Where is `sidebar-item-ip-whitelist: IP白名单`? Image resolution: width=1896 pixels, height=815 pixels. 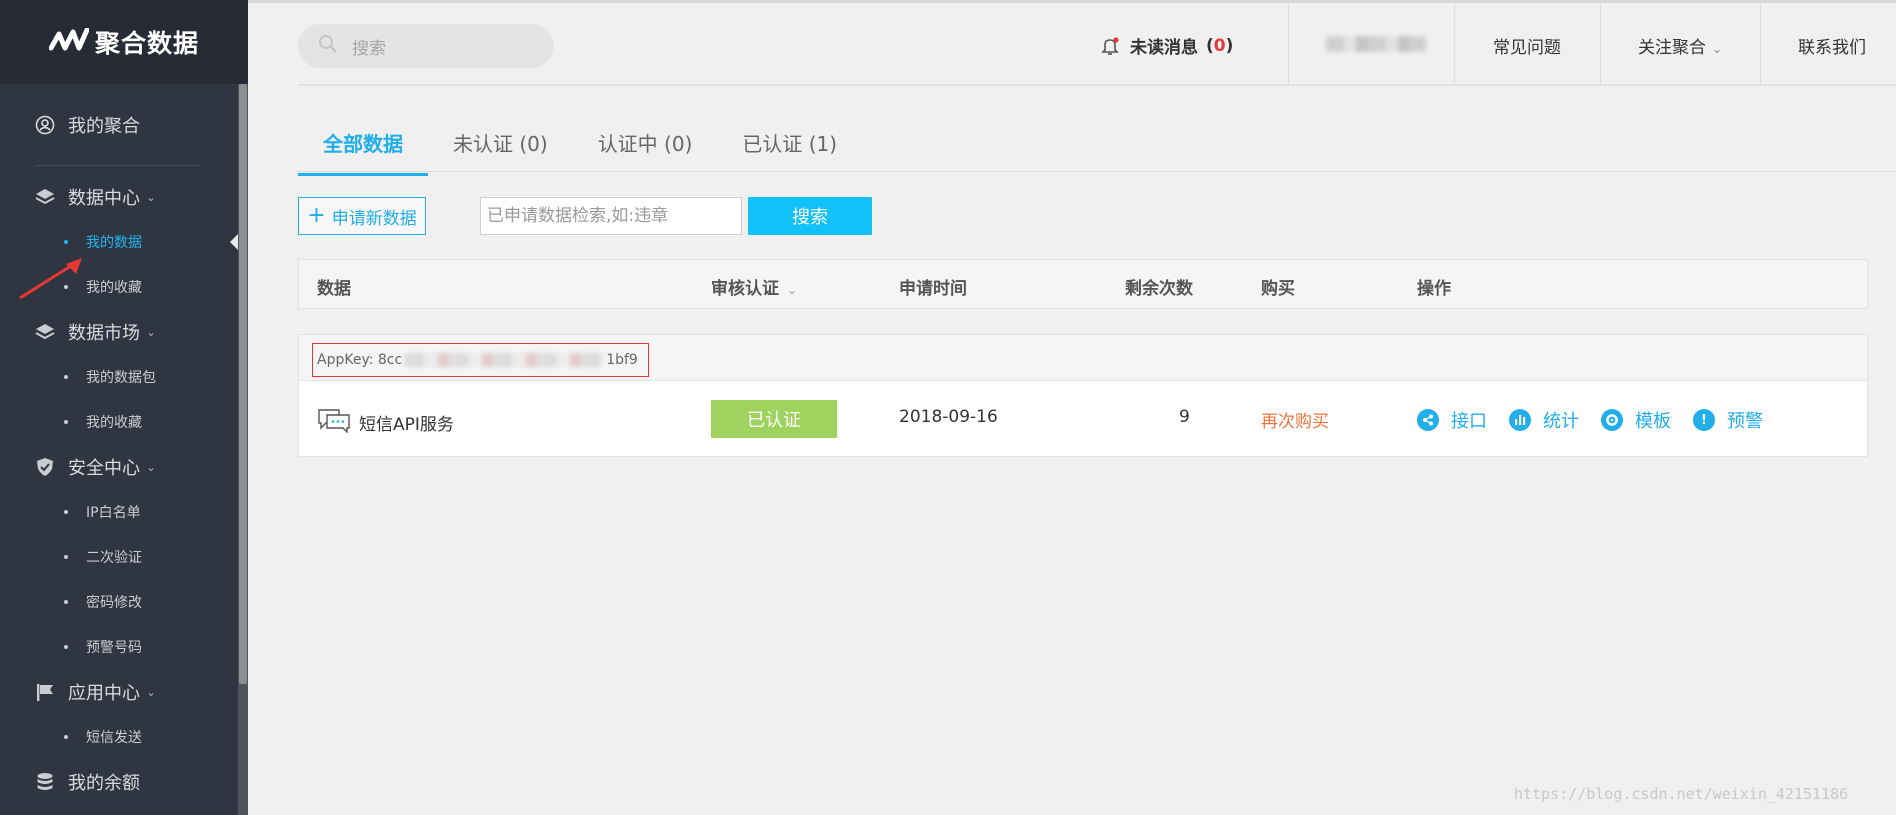
sidebar-item-ip-whitelist: IP白名单 is located at coordinates (102, 512).